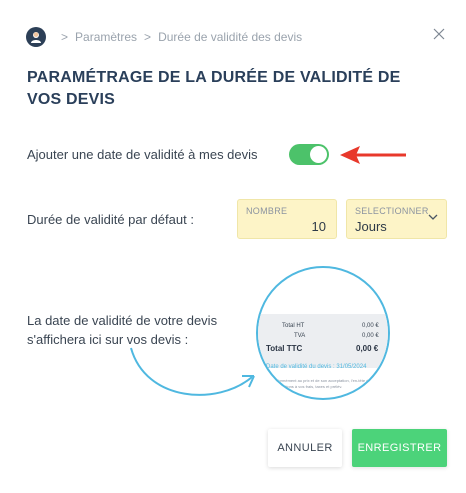 The image size is (466, 493). Describe the element at coordinates (192, 371) in the screenshot. I see `curved-arrow-icon` at that location.